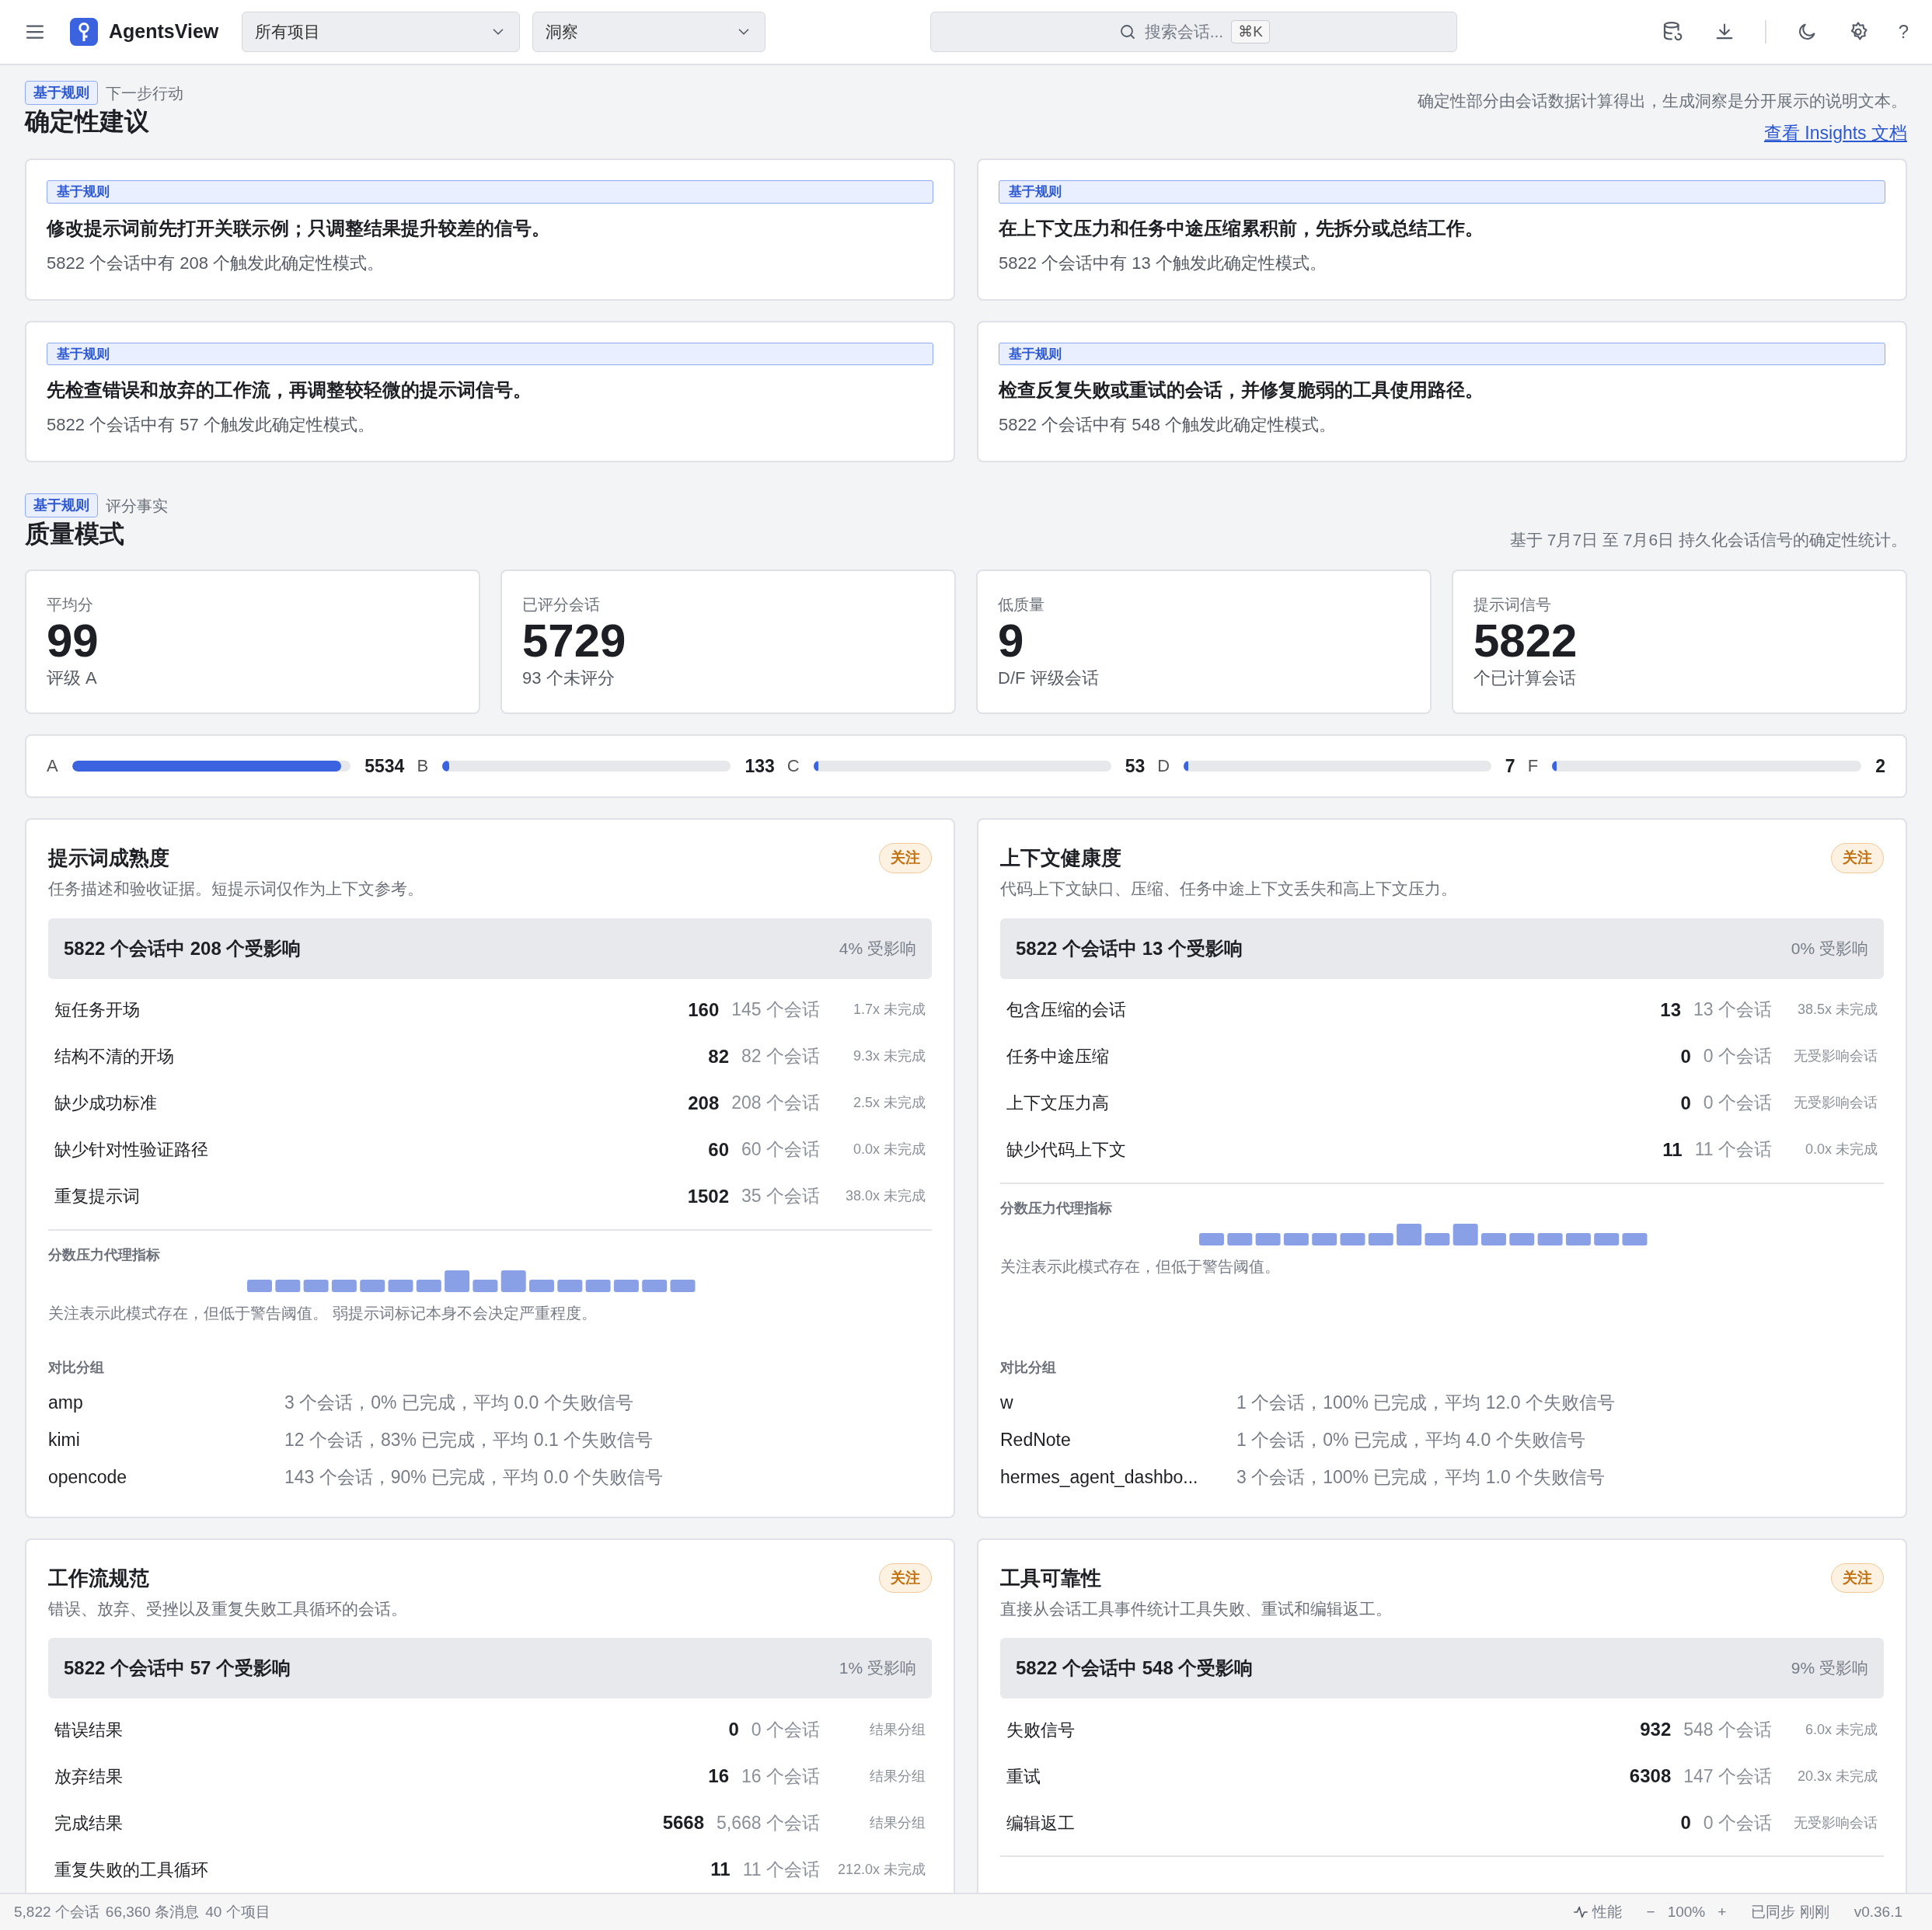 This screenshot has width=1932, height=1930. What do you see at coordinates (1708, 540) in the screenshot?
I see `section-note: 基于 7月7日 至 7月6日 持久化会话信号的确定性统计。` at bounding box center [1708, 540].